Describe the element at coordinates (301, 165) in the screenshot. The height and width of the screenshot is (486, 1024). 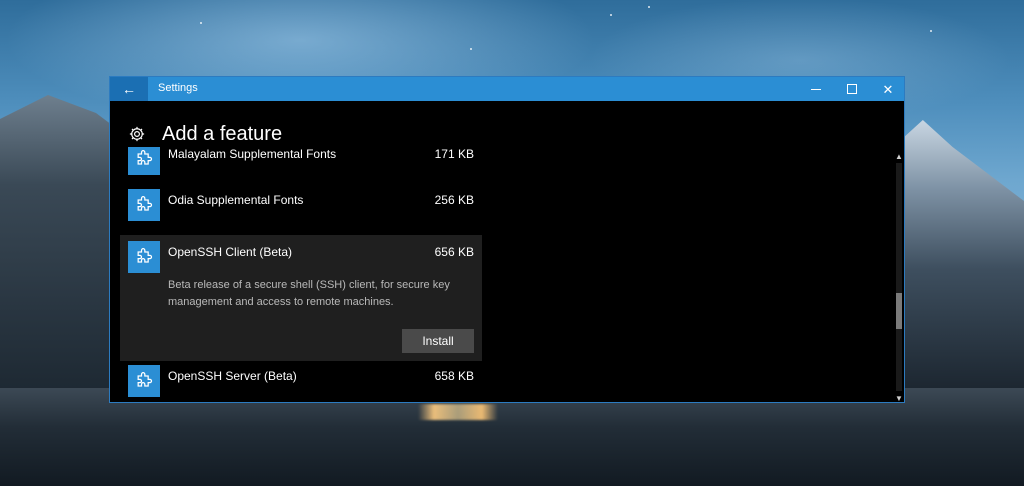
I see `list-item: Malayalam Supplemental Fonts 171 KB` at that location.